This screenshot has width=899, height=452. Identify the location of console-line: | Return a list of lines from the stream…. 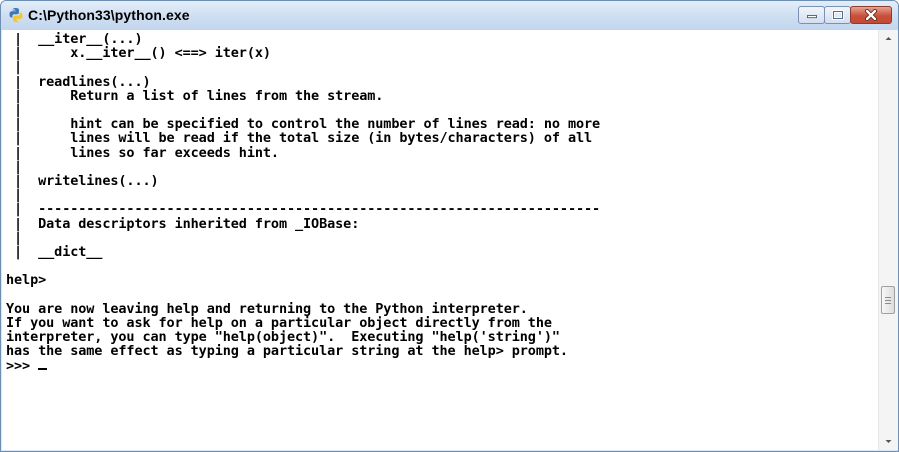
(195, 95).